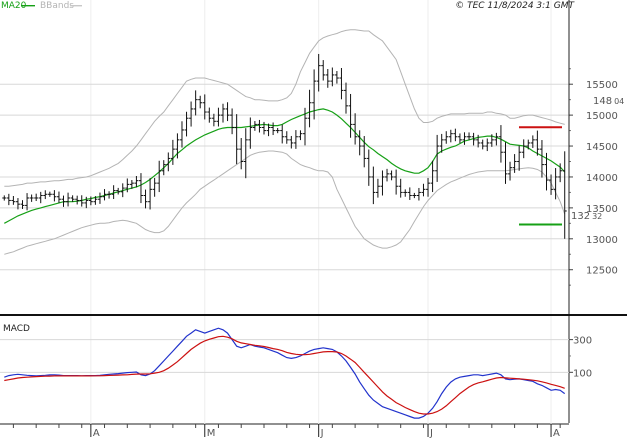  What do you see at coordinates (57, 6) in the screenshot?
I see `bbands-legend-label: BBands` at bounding box center [57, 6].